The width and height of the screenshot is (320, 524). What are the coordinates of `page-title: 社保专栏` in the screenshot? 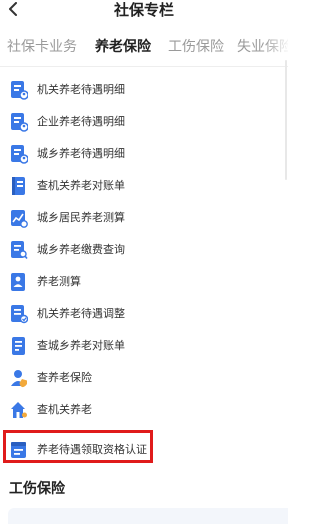 It's located at (143, 10).